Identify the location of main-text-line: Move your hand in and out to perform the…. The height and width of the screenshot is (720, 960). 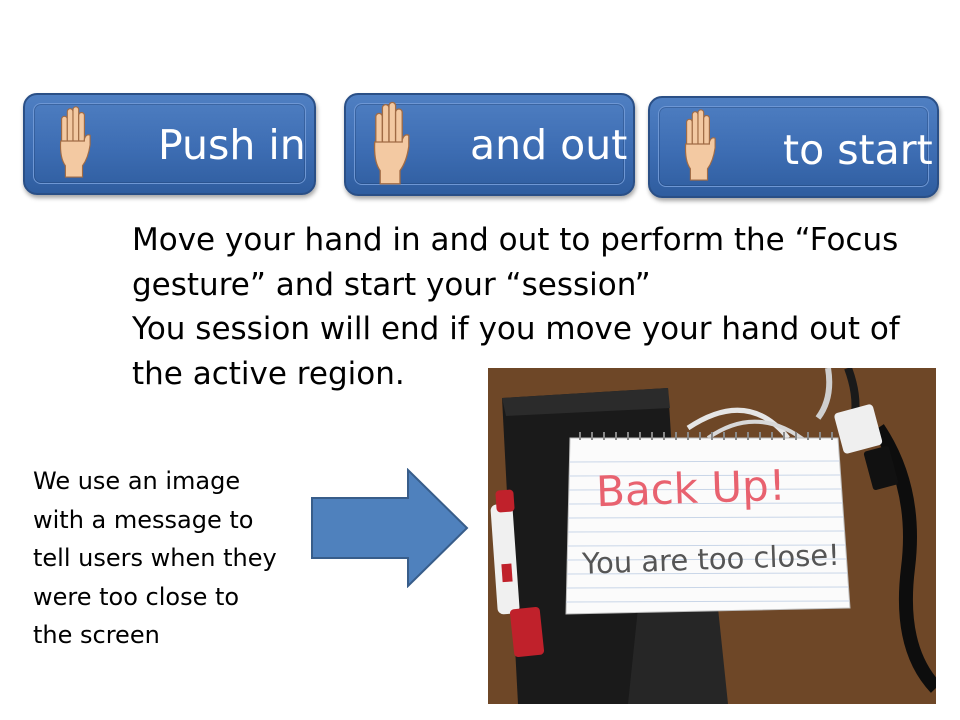
(515, 240).